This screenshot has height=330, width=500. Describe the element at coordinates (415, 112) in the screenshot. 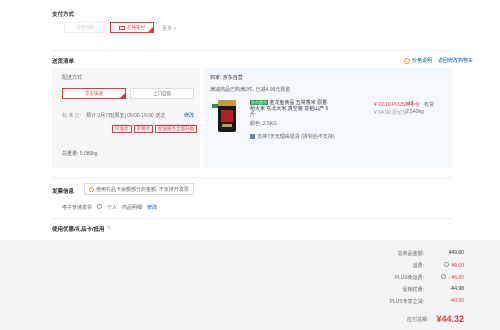

I see `product-weight: 2.540kg` at that location.